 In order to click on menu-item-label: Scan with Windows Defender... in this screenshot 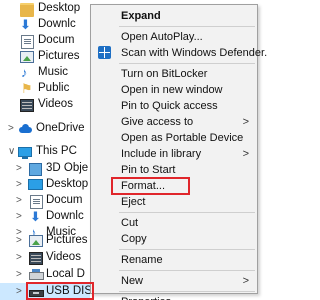, I will do `click(194, 53)`.